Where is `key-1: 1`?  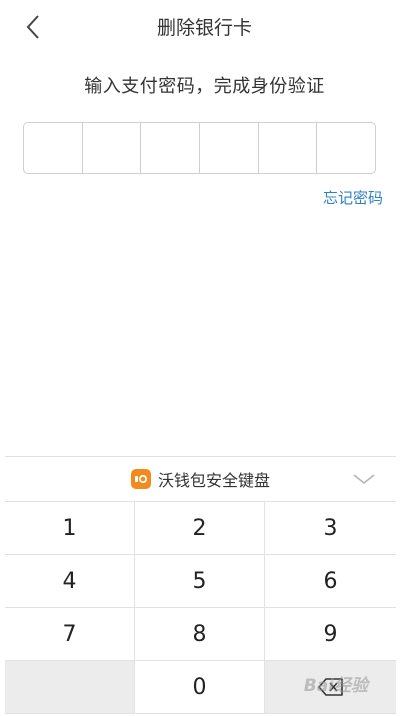 key-1: 1 is located at coordinates (70, 528).